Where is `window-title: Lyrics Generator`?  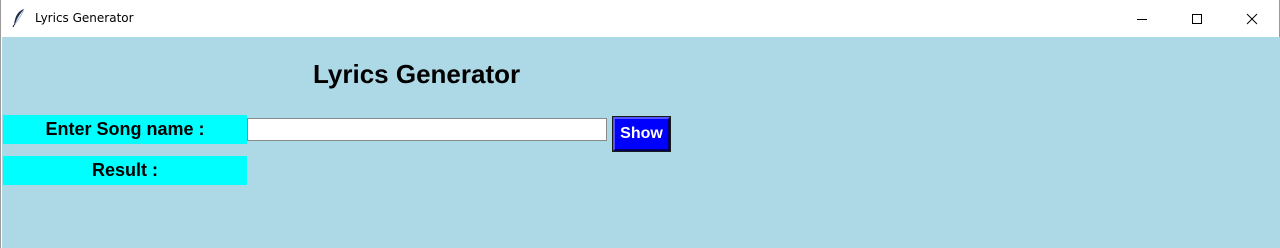
window-title: Lyrics Generator is located at coordinates (84, 18).